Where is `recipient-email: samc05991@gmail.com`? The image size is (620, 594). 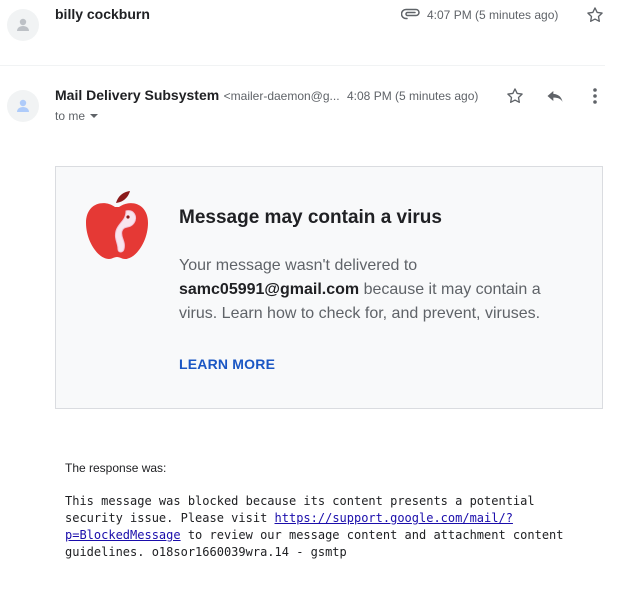 recipient-email: samc05991@gmail.com is located at coordinates (269, 289).